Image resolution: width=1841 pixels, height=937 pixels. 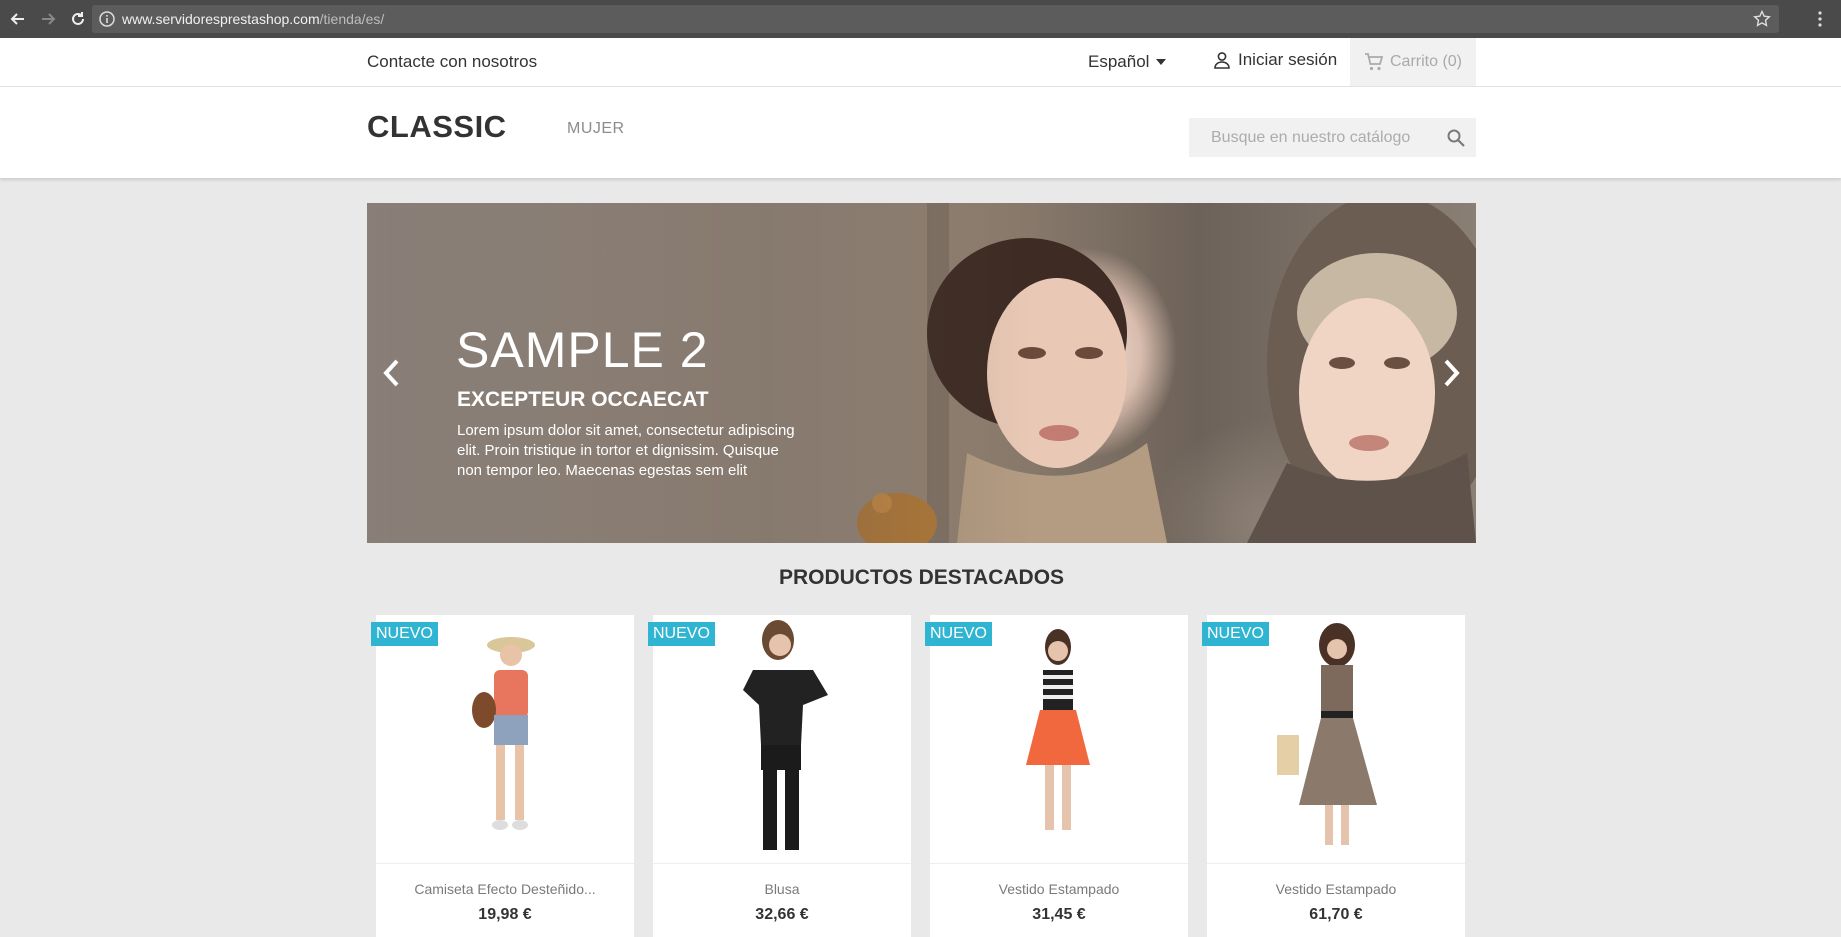 I want to click on search-icon, so click(x=1456, y=138).